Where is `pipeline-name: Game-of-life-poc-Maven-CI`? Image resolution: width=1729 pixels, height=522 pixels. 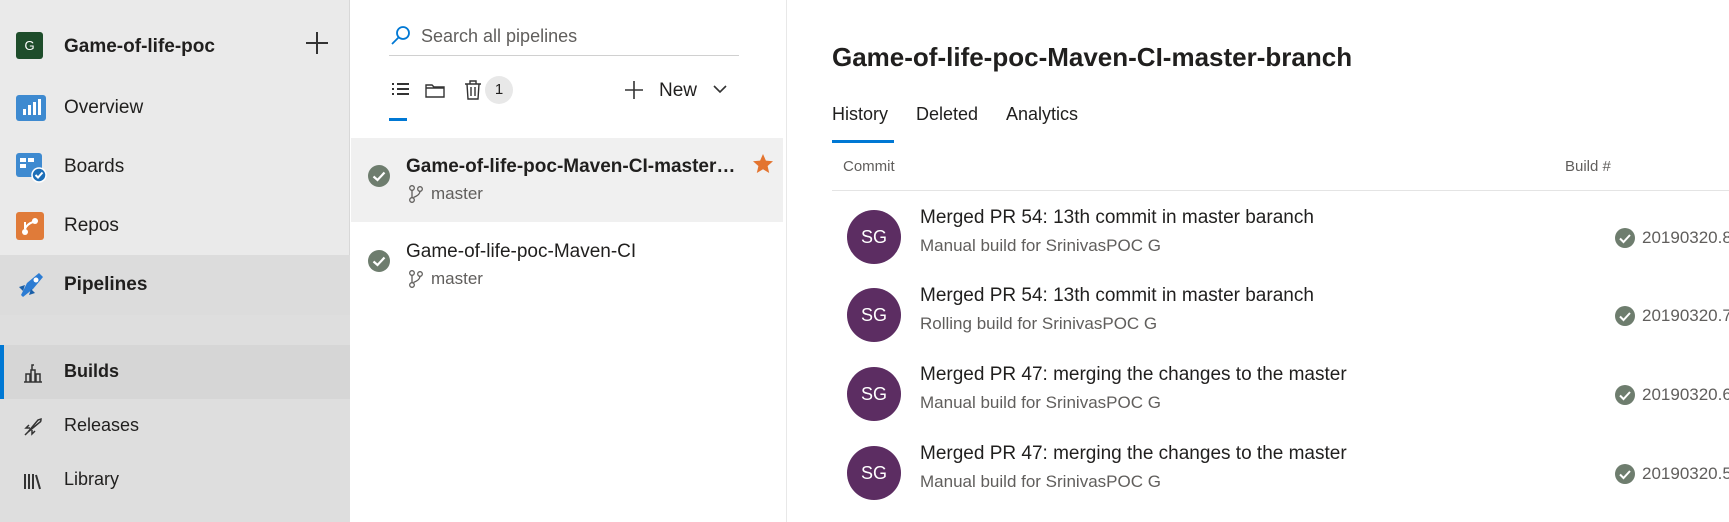
pipeline-name: Game-of-life-poc-Maven-CI is located at coordinates (571, 252).